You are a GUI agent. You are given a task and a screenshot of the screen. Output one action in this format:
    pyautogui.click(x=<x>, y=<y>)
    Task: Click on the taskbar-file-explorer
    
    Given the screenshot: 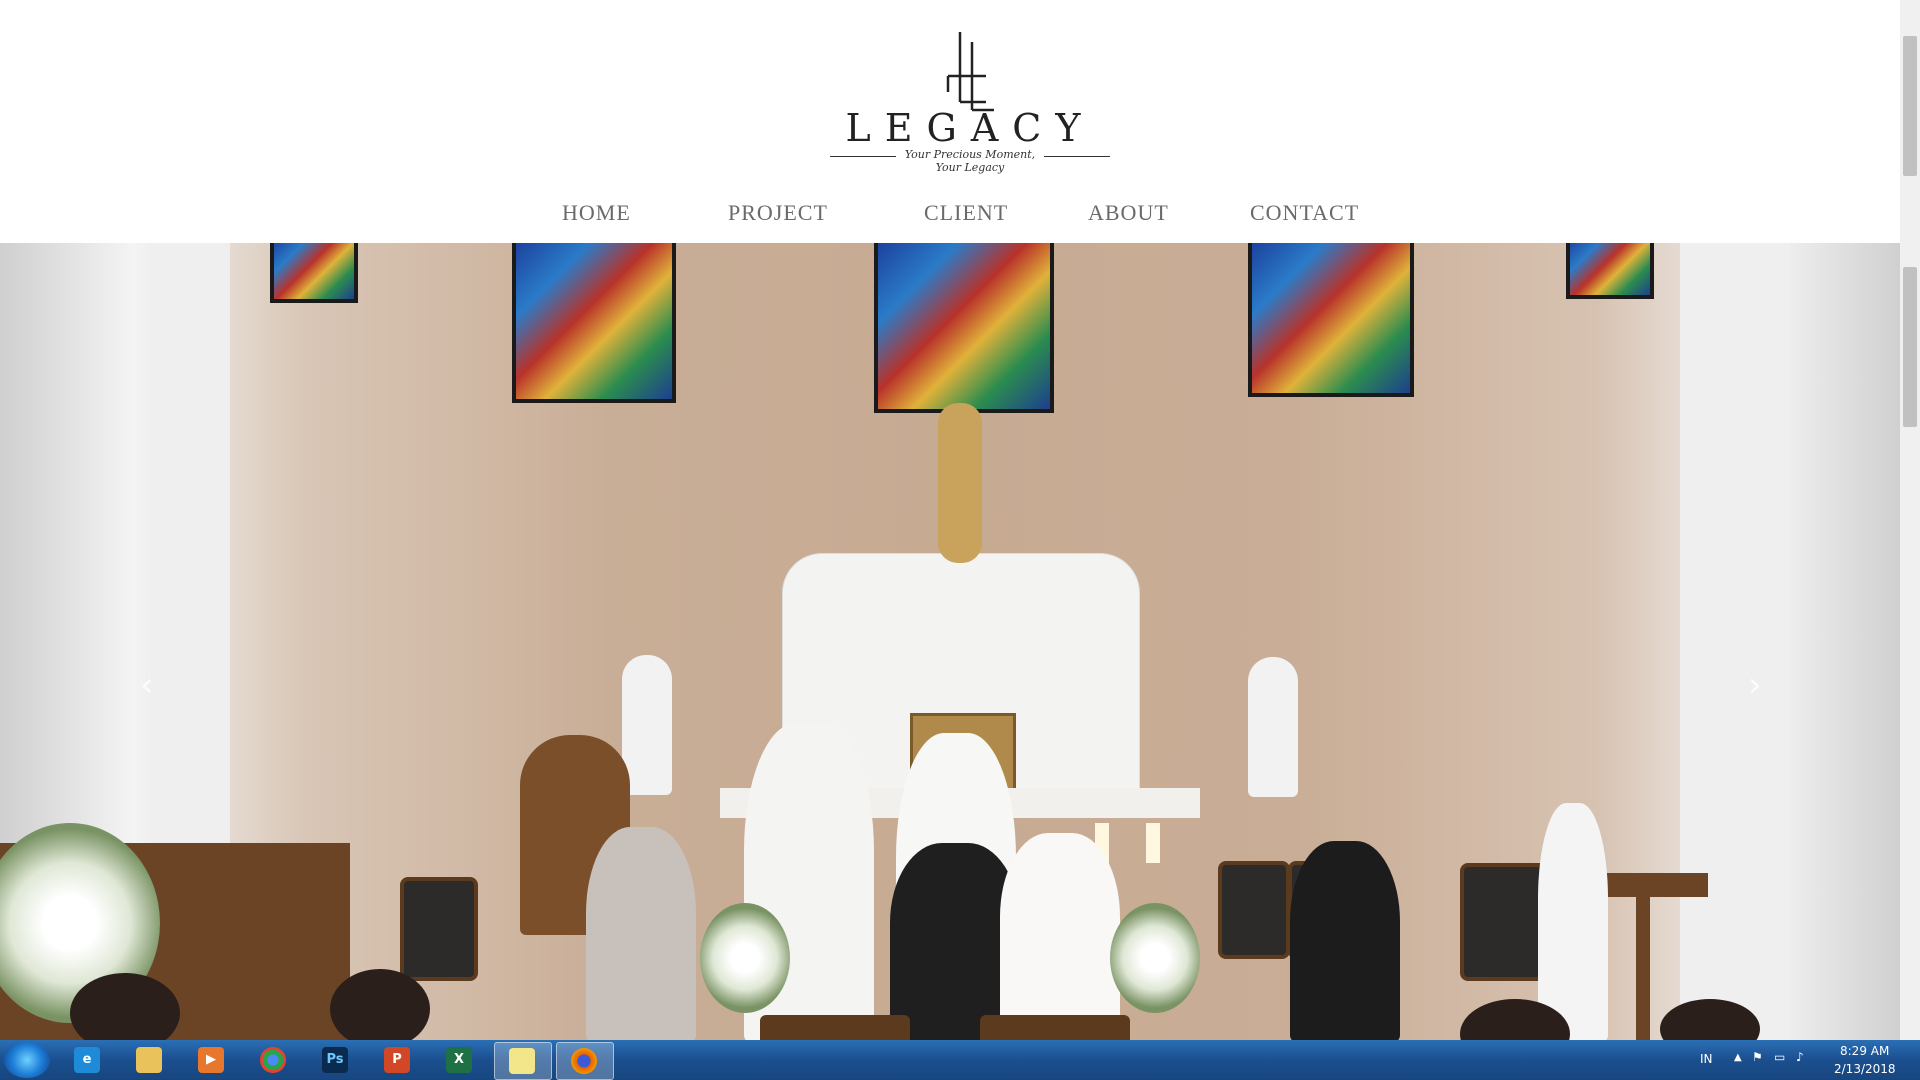 What is the action you would take?
    pyautogui.click(x=150, y=1060)
    